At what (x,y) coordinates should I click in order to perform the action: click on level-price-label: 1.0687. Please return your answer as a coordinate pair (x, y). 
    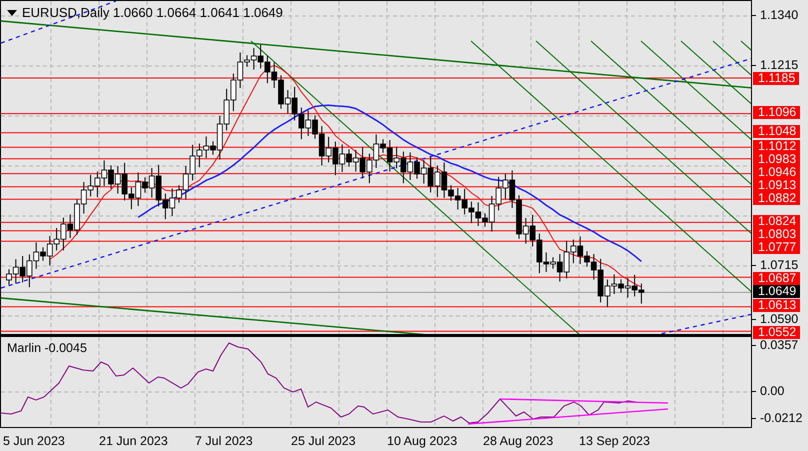
    Looking at the image, I should click on (776, 278).